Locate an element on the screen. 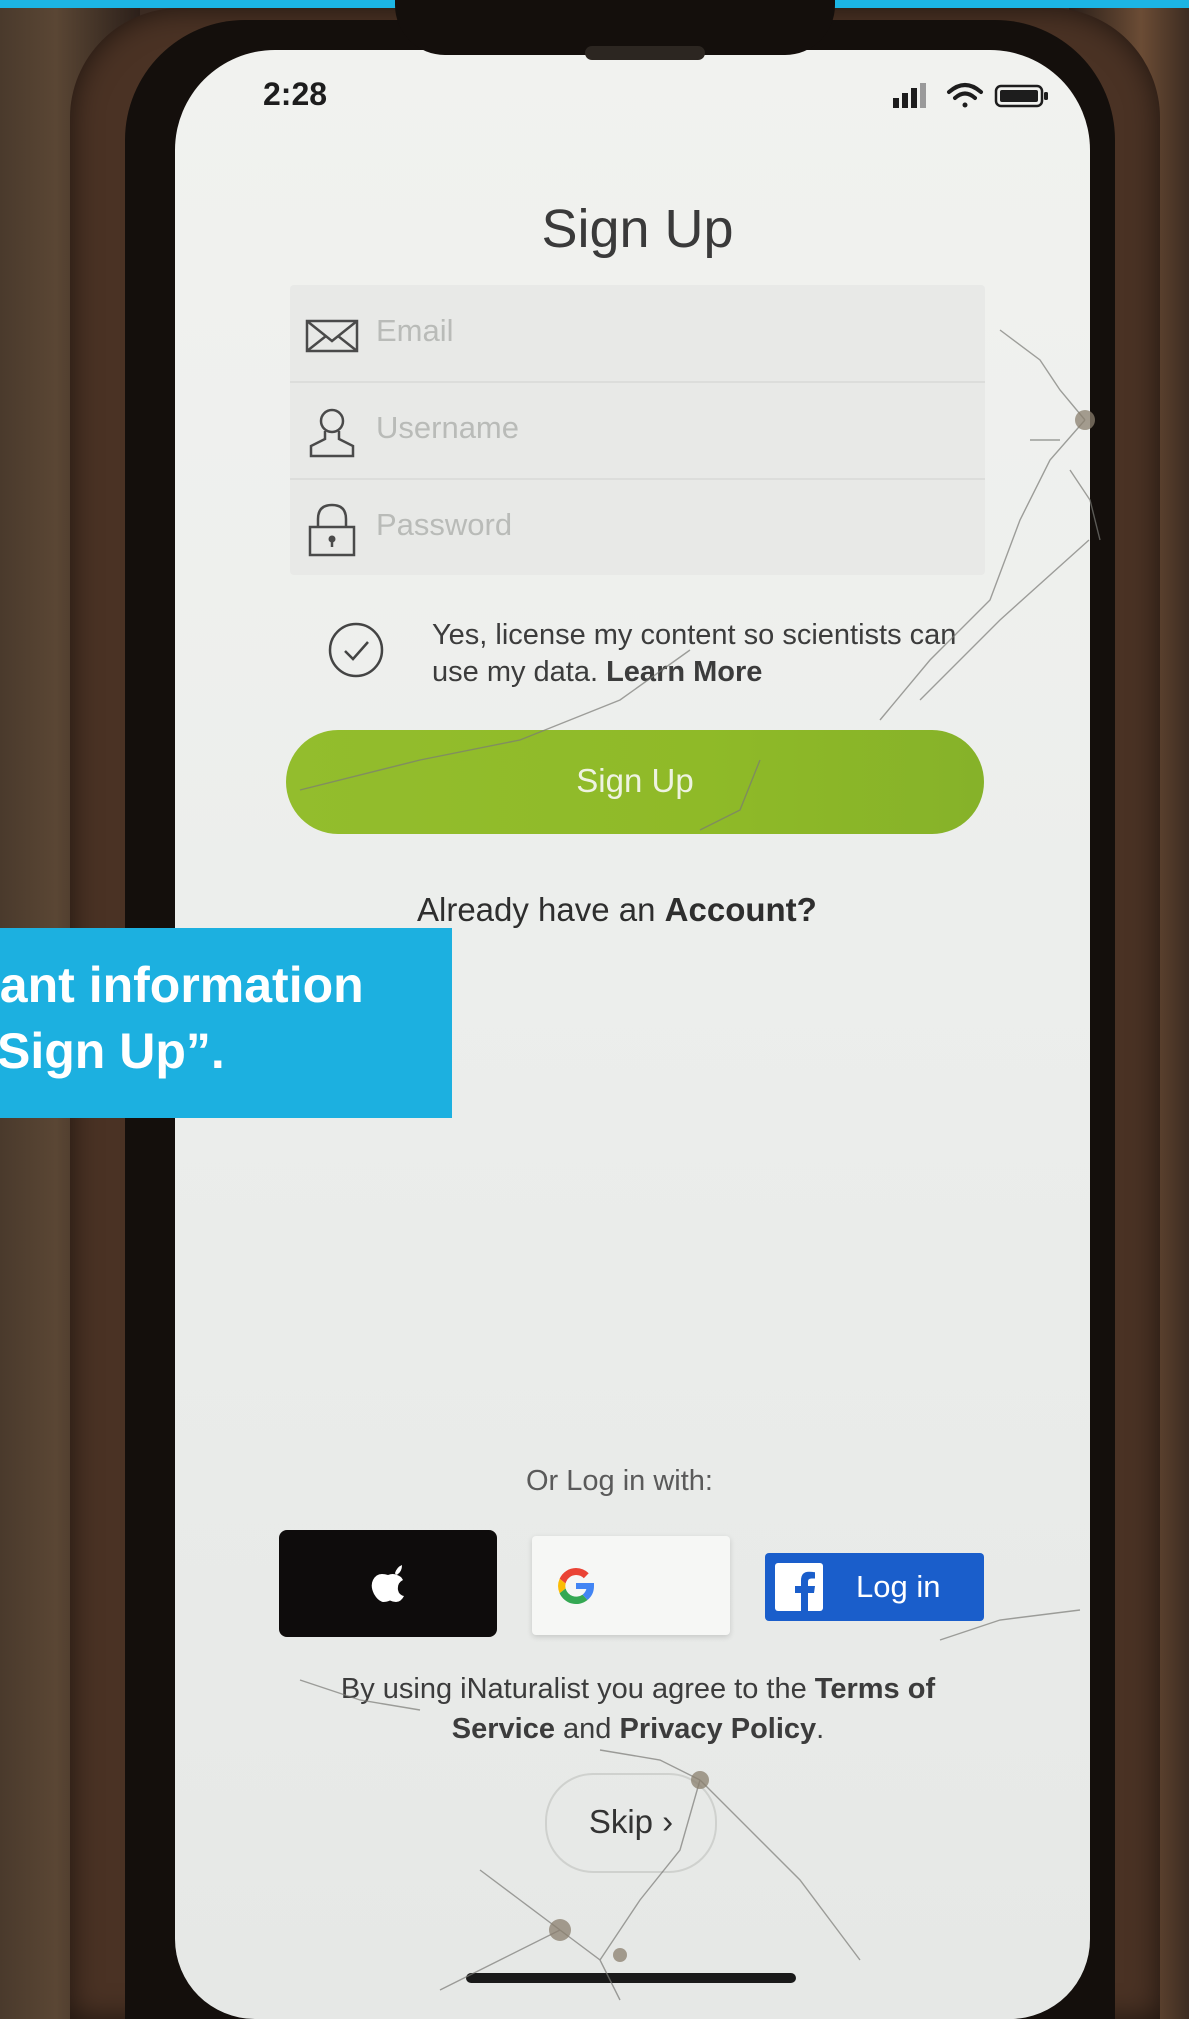  skip-button: Skip › is located at coordinates (631, 1823).